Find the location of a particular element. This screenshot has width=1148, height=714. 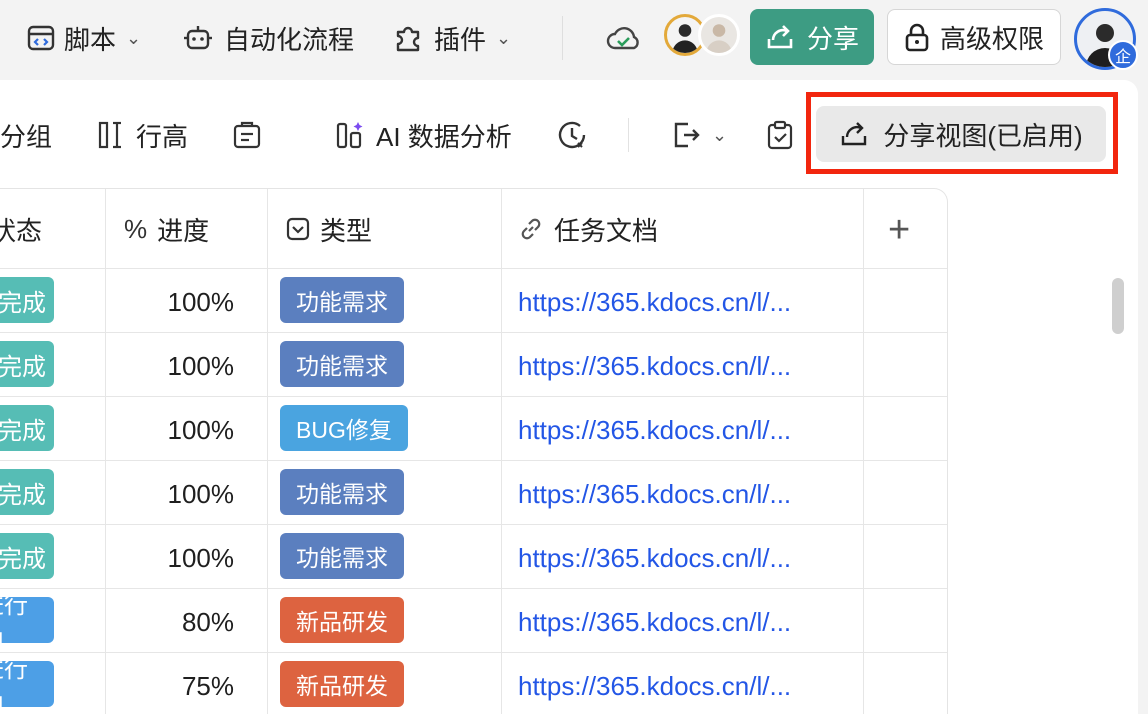

type-tag: BUG修复 is located at coordinates (344, 428).